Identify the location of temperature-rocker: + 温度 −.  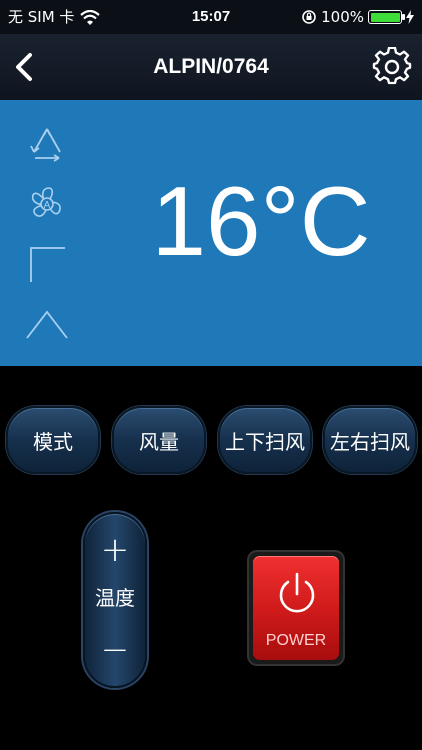
(115, 600).